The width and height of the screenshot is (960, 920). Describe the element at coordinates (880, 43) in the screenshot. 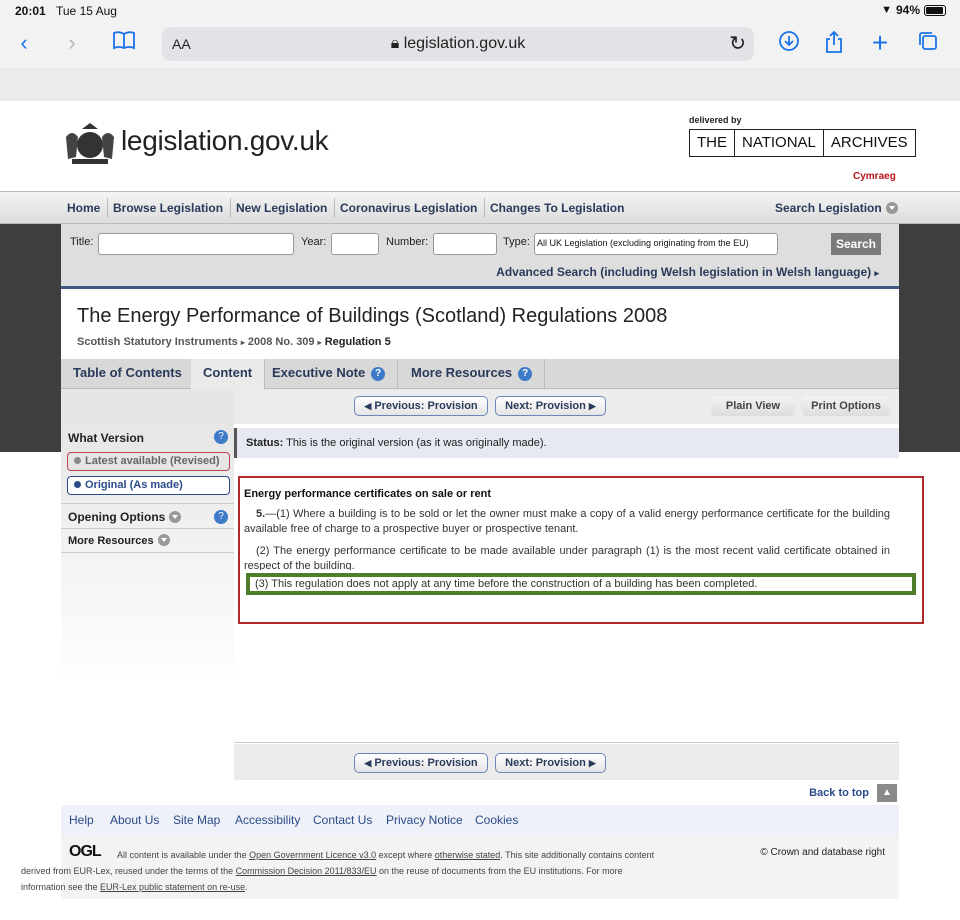

I see `new-tab-icon: +` at that location.